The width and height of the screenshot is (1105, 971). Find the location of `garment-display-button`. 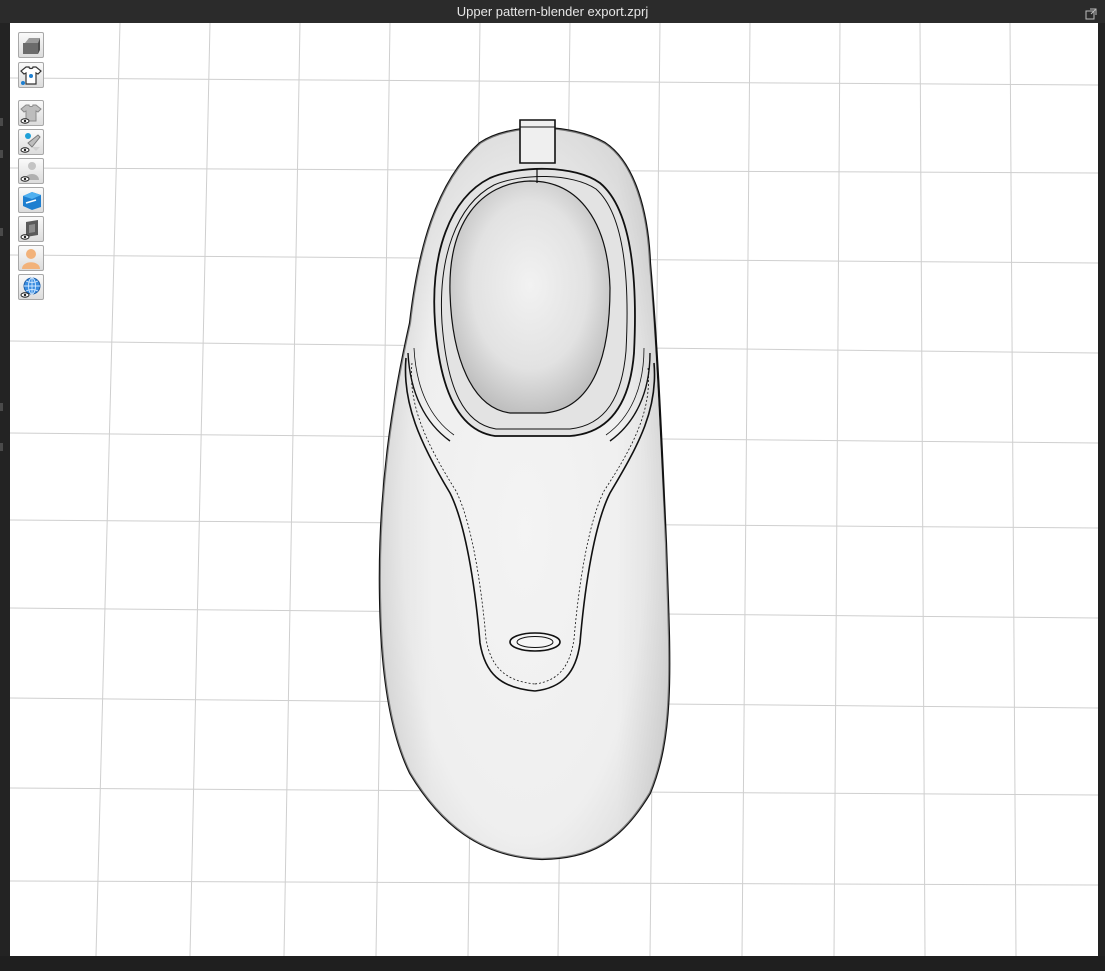

garment-display-button is located at coordinates (31, 75).